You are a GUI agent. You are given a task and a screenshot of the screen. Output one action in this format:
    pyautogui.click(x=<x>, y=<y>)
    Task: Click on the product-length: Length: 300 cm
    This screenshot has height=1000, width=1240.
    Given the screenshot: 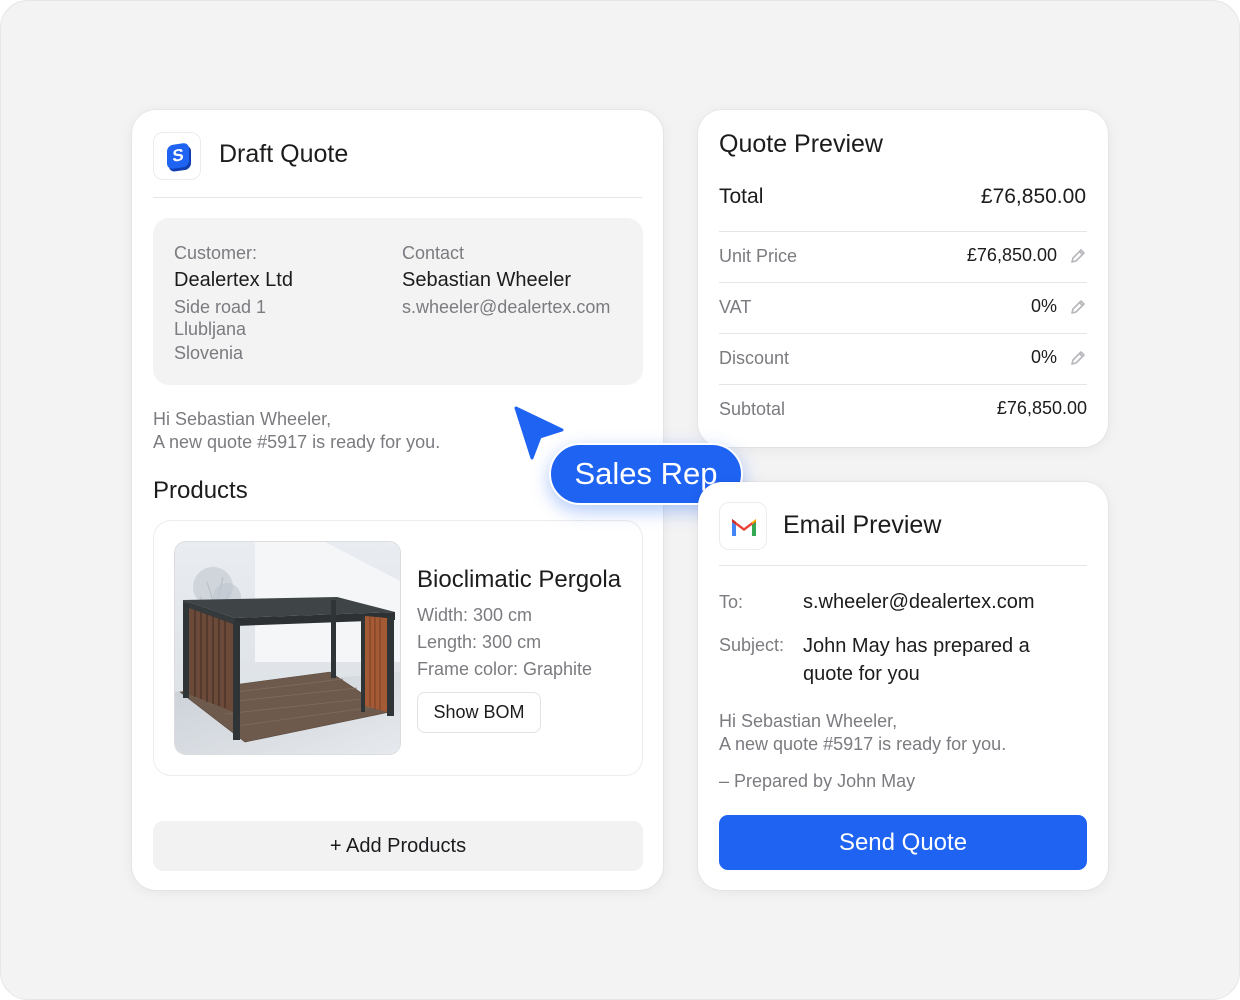 What is the action you would take?
    pyautogui.click(x=479, y=642)
    